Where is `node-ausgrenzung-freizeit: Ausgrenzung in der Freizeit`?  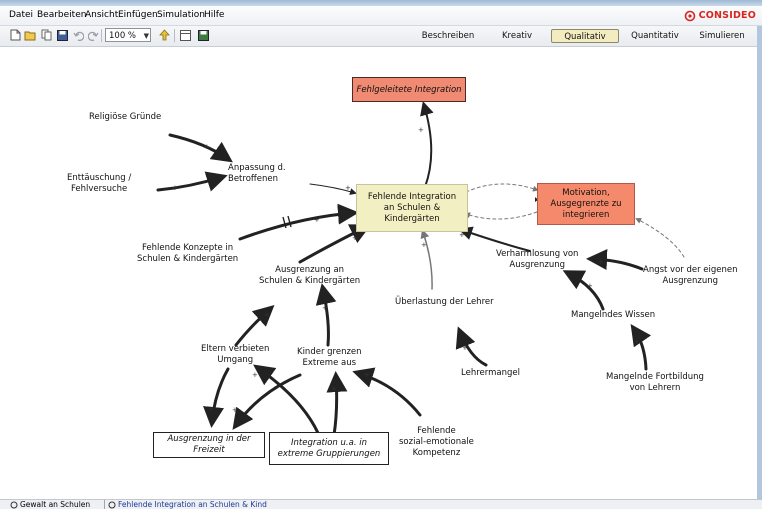 node-ausgrenzung-freizeit: Ausgrenzung in der Freizeit is located at coordinates (209, 445).